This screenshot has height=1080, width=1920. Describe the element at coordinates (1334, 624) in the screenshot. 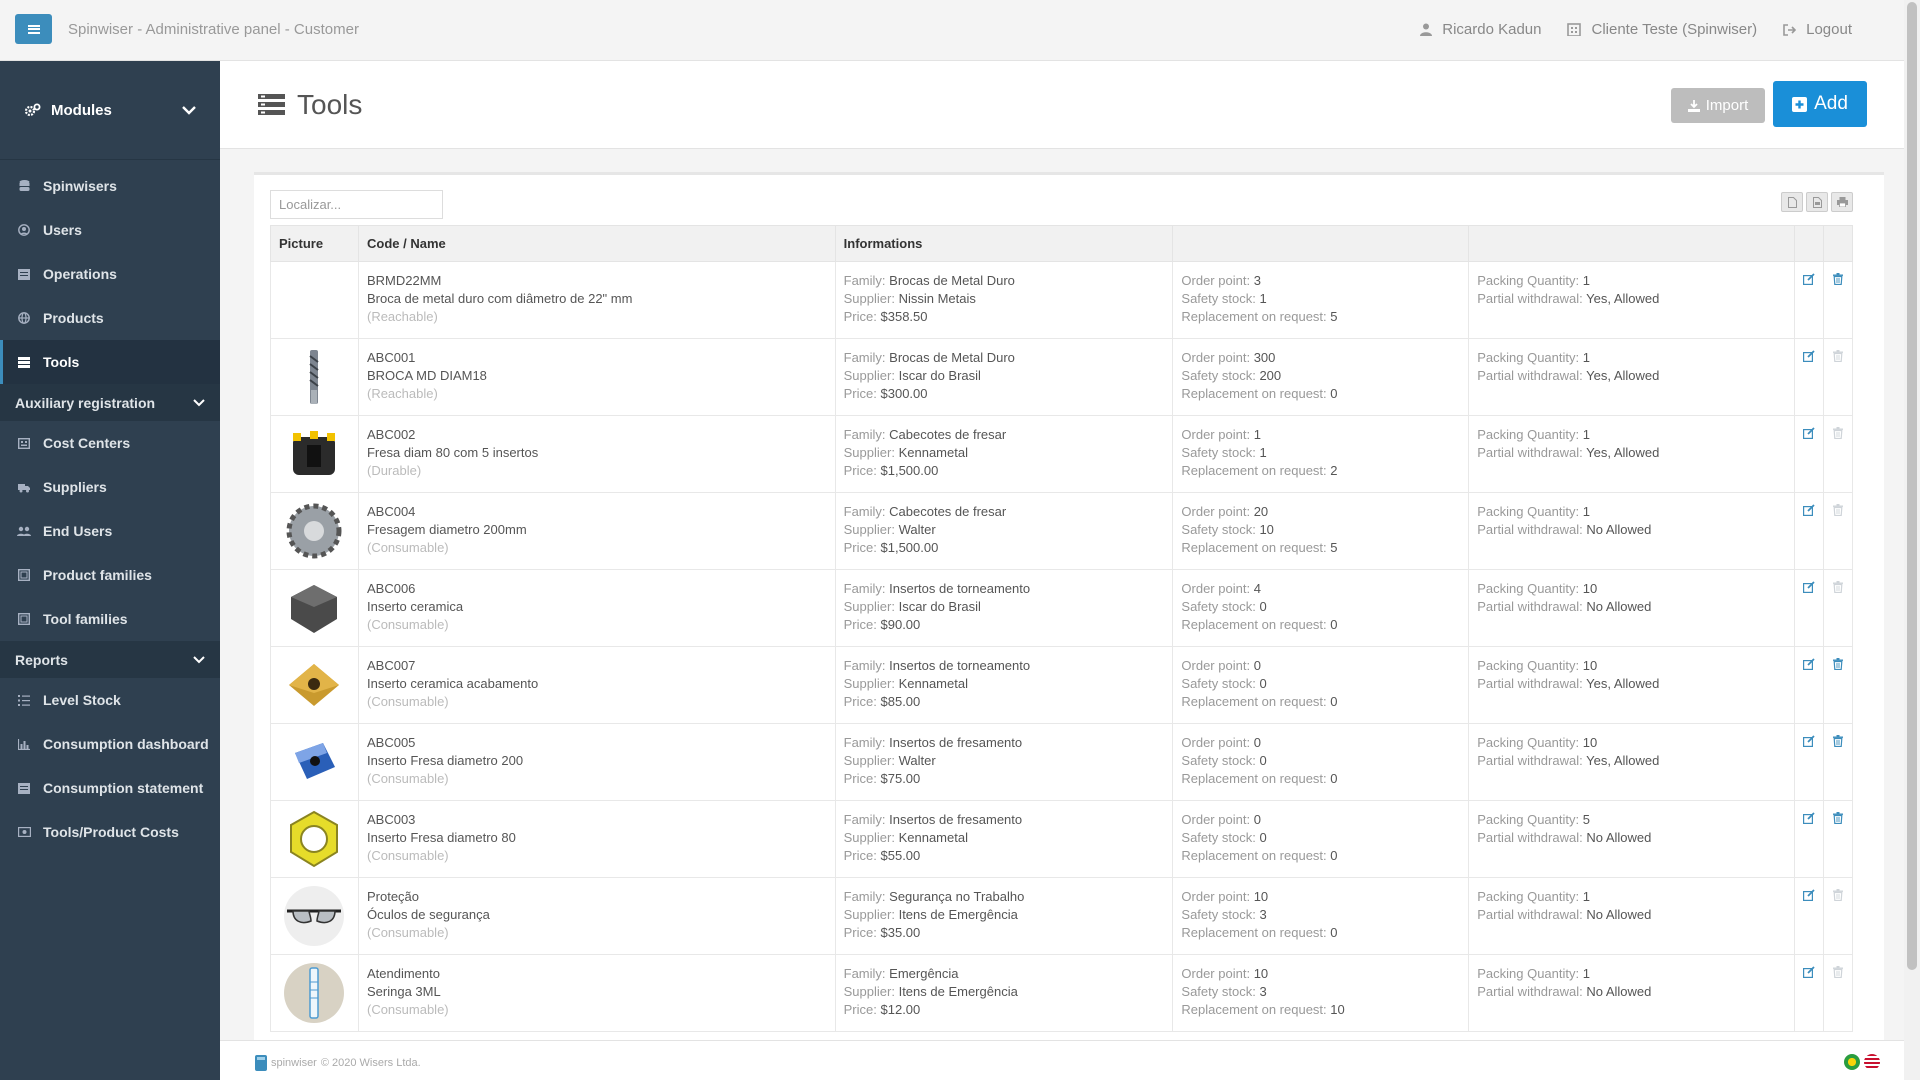

I see `replacement-value: 0` at that location.